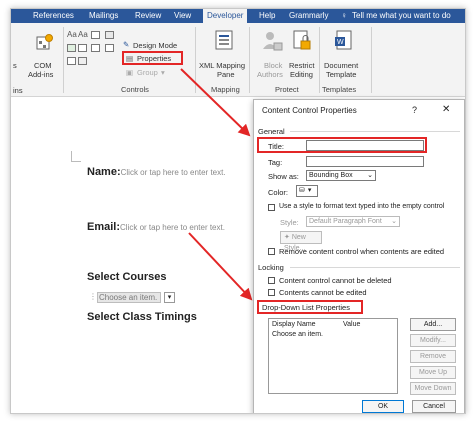  Describe the element at coordinates (433, 388) in the screenshot. I see `move-down-button: Move Down` at that location.